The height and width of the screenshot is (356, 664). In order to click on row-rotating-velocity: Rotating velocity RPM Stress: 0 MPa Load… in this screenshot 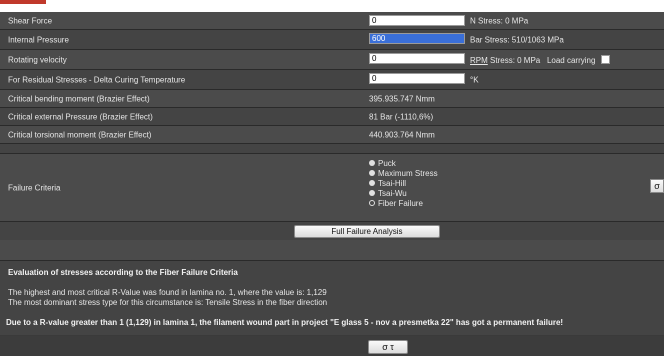, I will do `click(332, 60)`.